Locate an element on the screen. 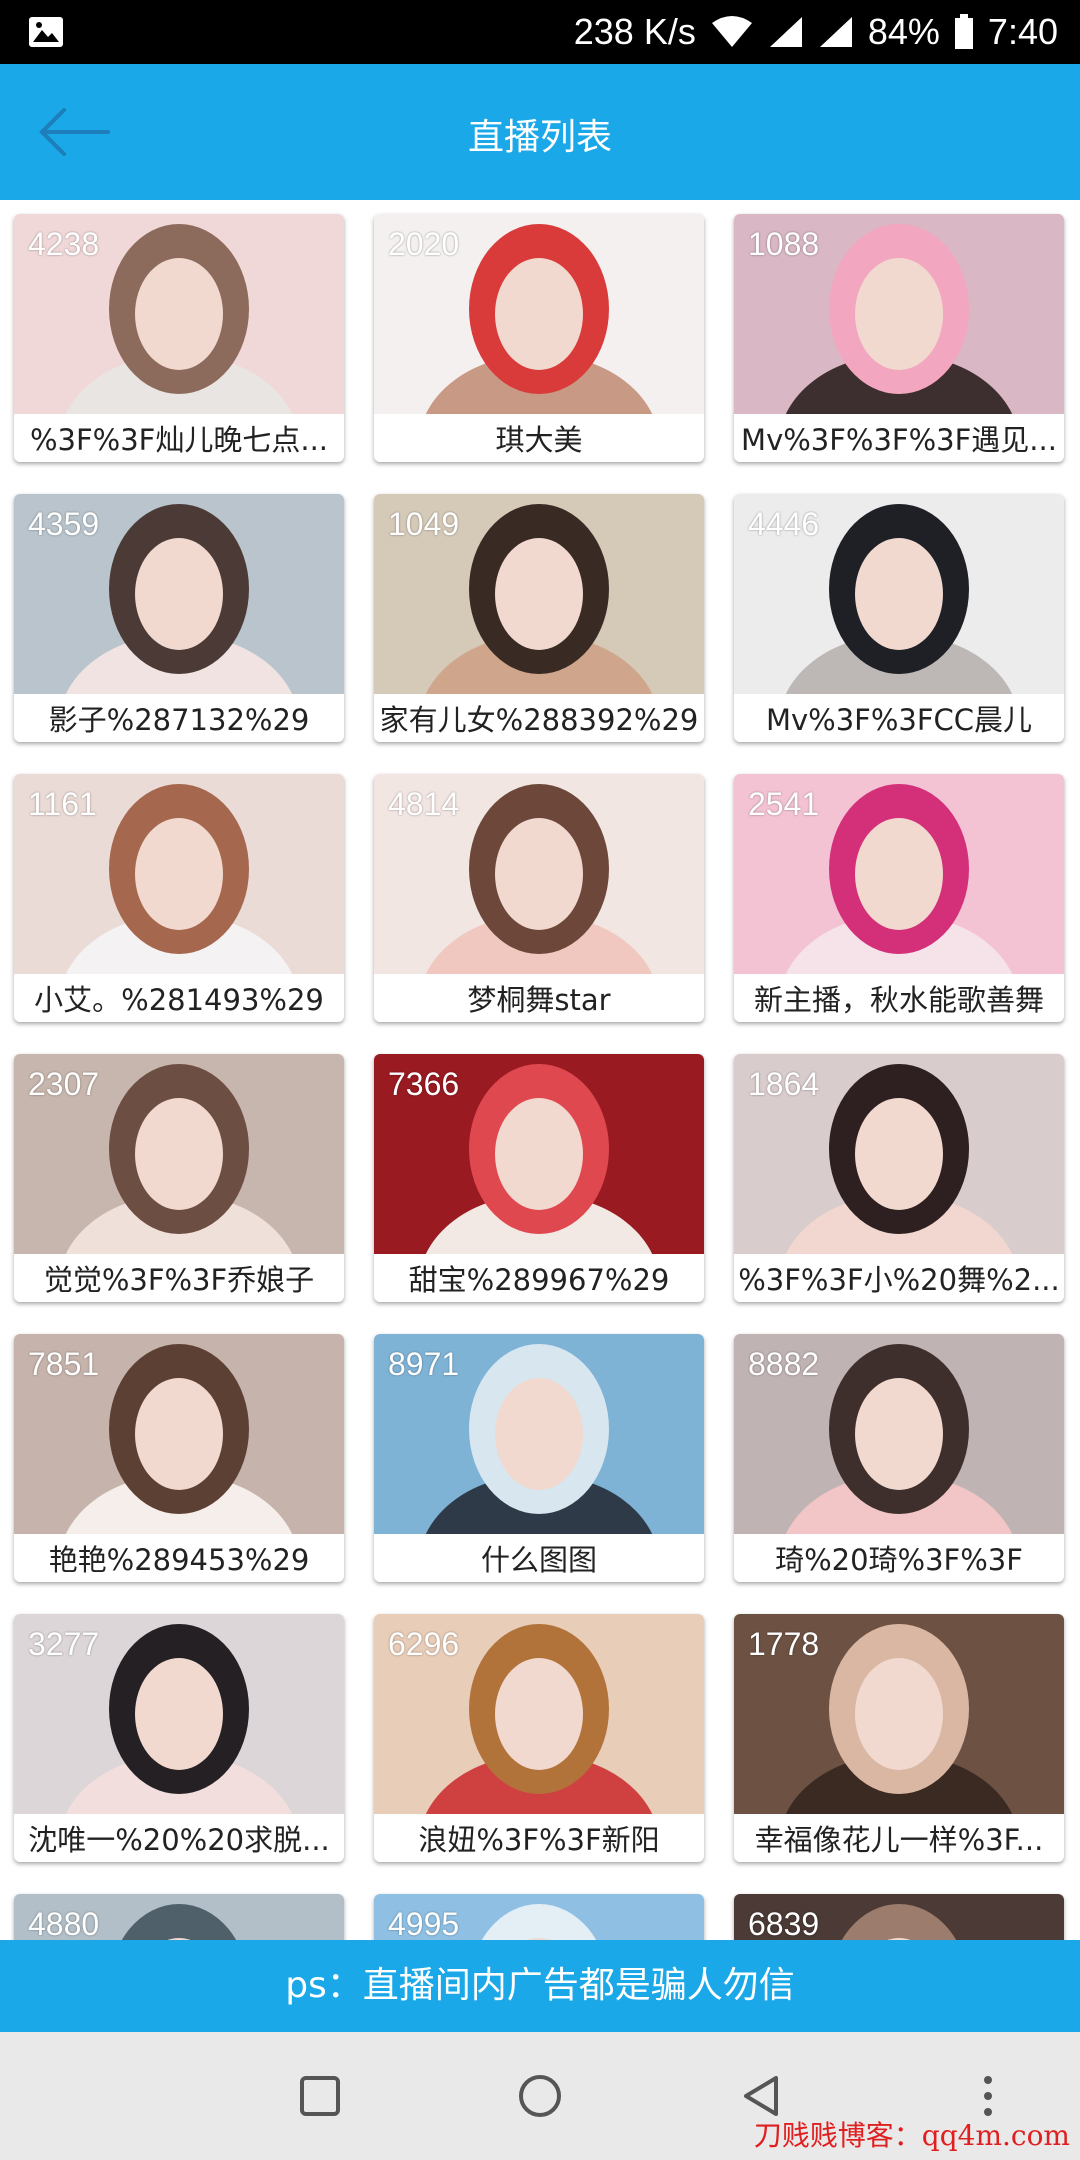 This screenshot has width=1080, height=2160. image-icon is located at coordinates (46, 32).